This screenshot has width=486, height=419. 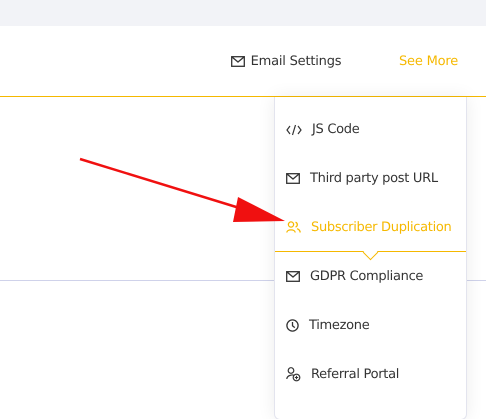 What do you see at coordinates (370, 178) in the screenshot?
I see `menu-item: Third party post URL` at bounding box center [370, 178].